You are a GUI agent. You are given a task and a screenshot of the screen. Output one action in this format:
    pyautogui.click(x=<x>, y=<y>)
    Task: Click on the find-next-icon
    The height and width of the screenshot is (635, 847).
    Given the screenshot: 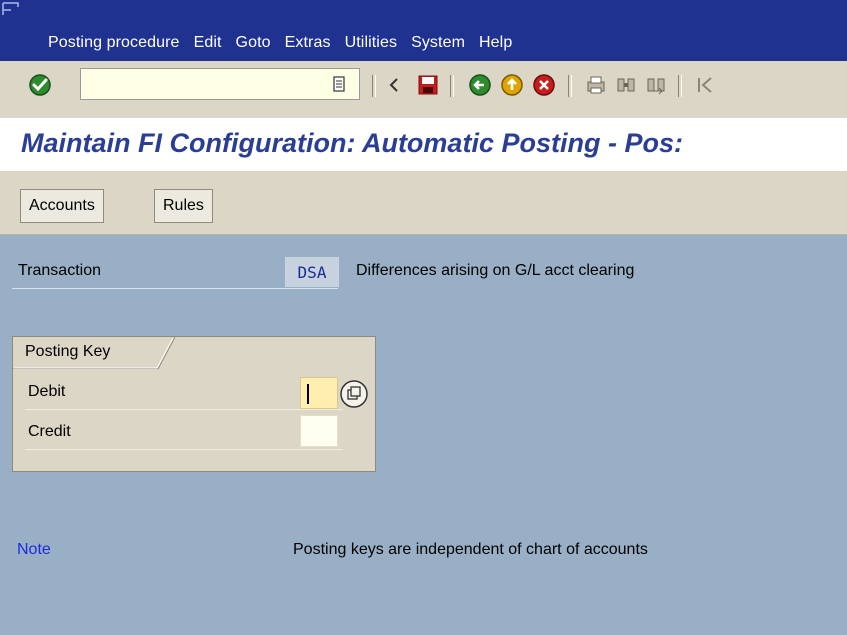 What is the action you would take?
    pyautogui.click(x=656, y=86)
    